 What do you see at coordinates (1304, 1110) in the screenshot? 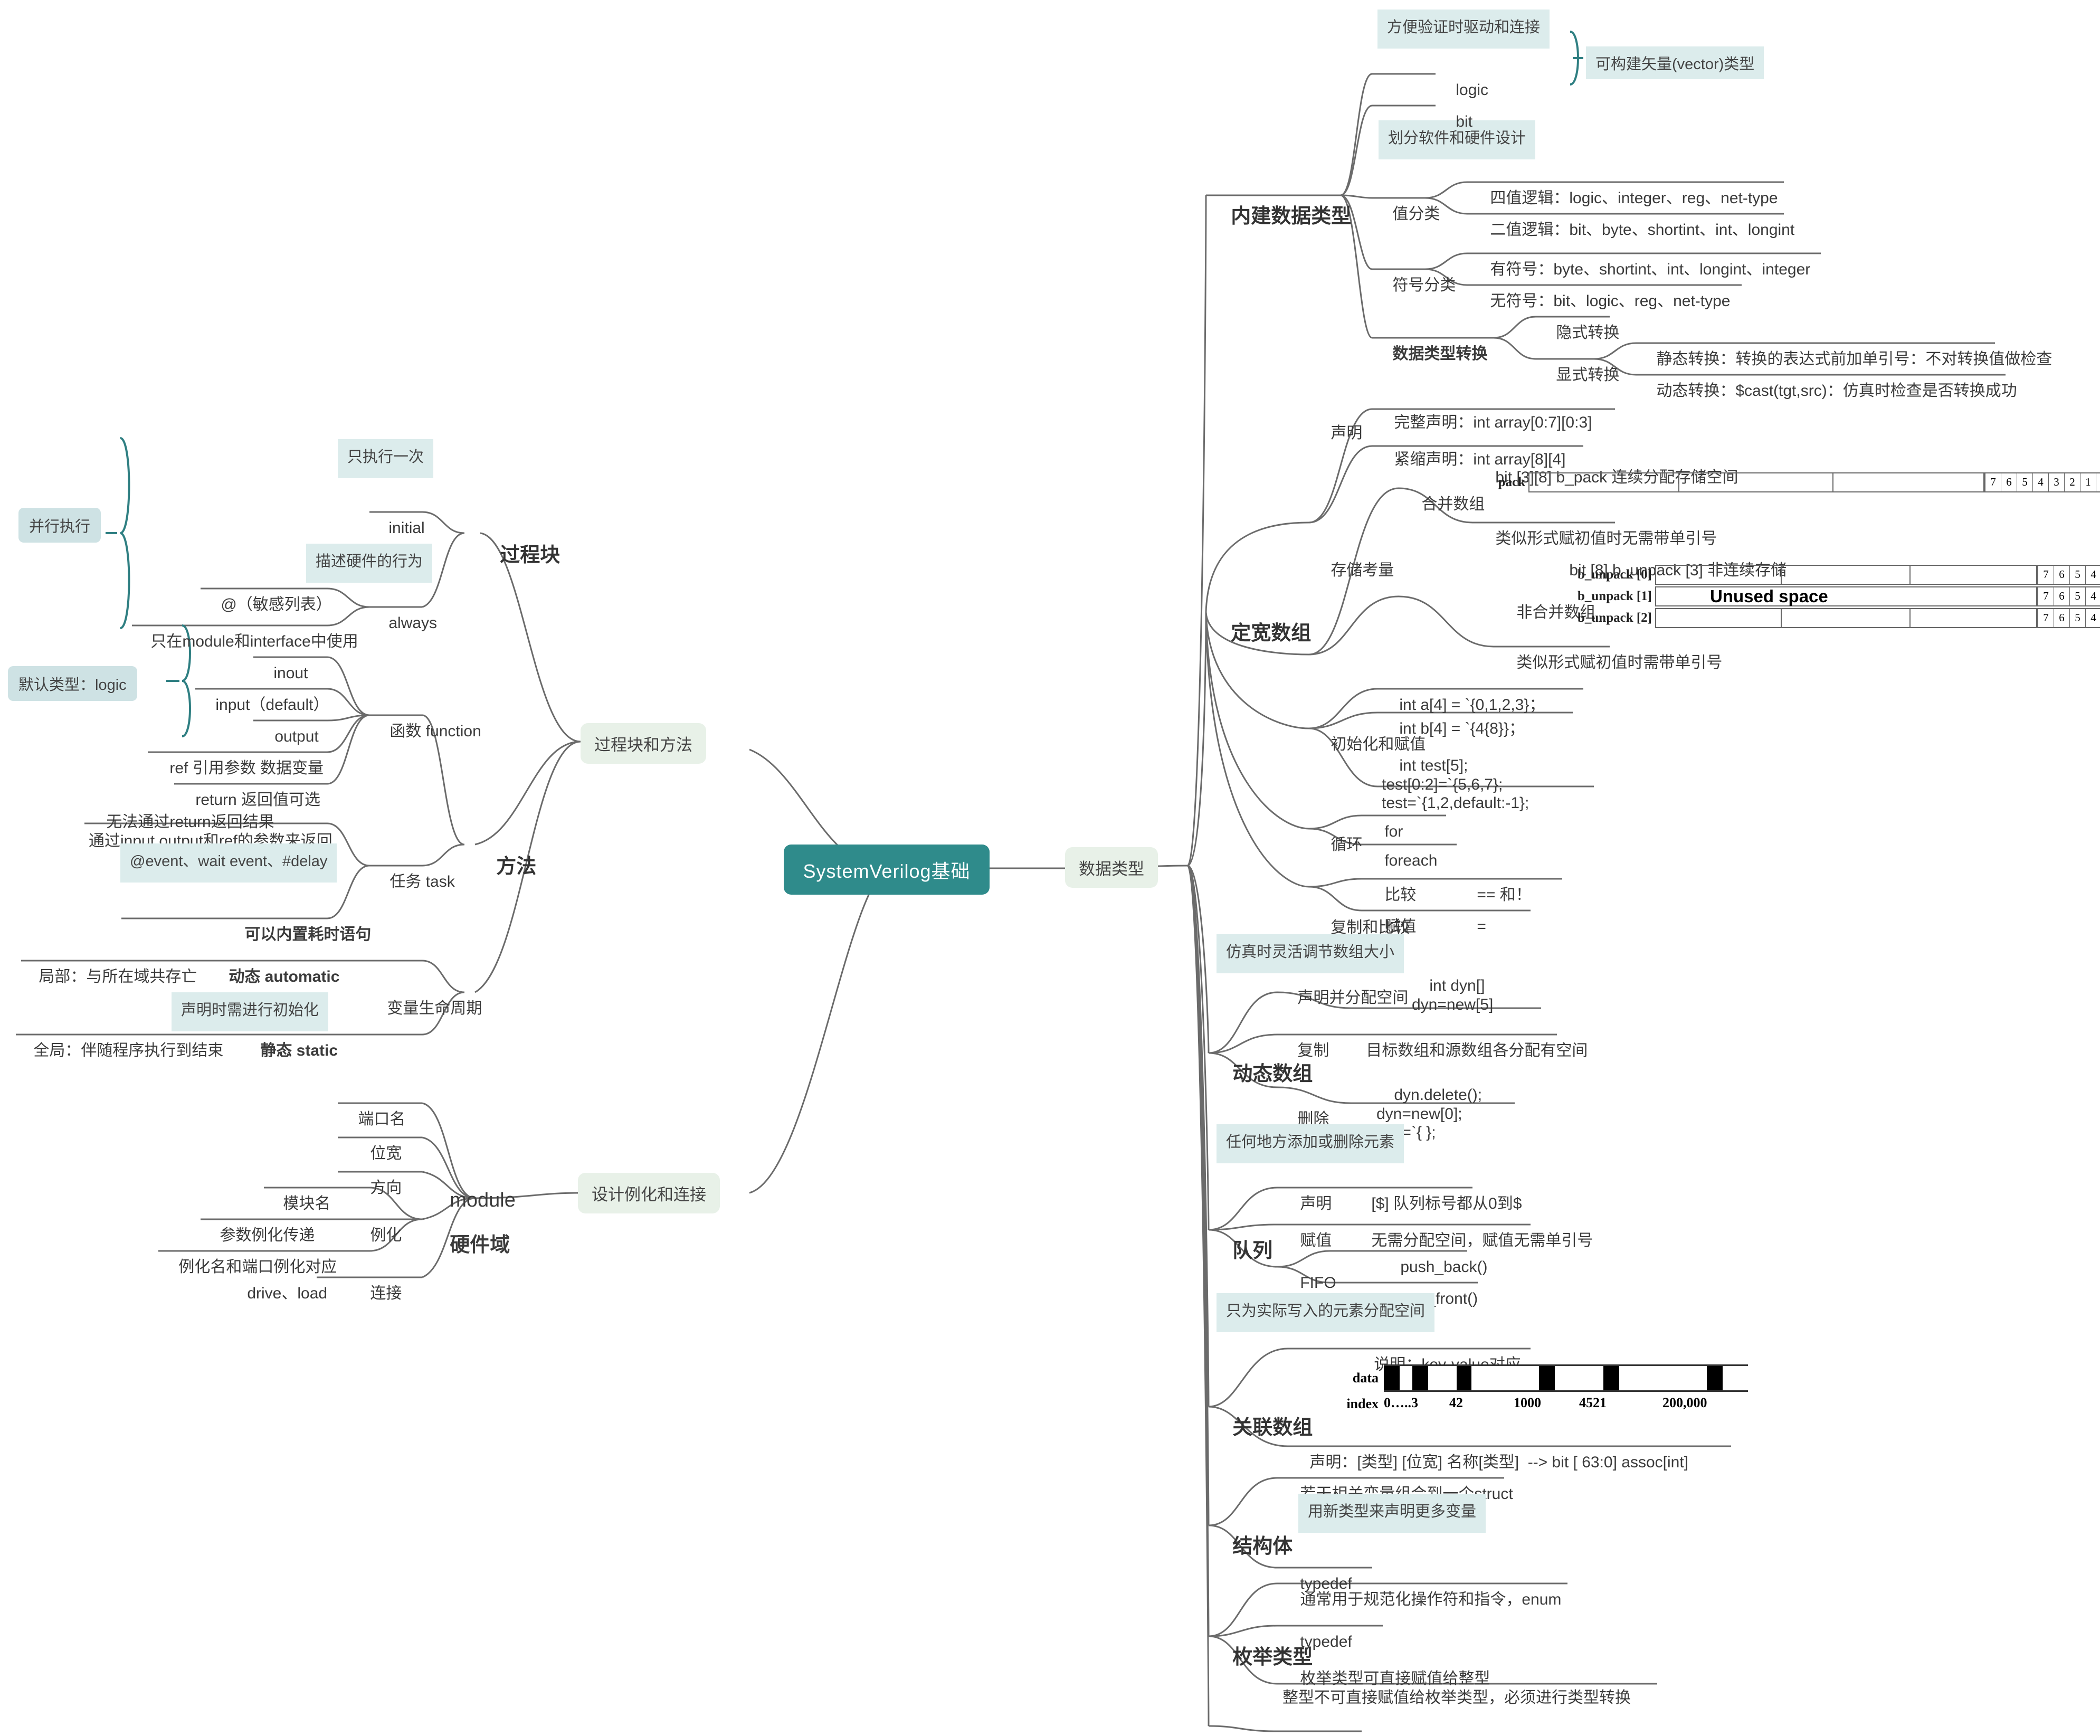
I see `node-dyn-delete: 删除` at bounding box center [1304, 1110].